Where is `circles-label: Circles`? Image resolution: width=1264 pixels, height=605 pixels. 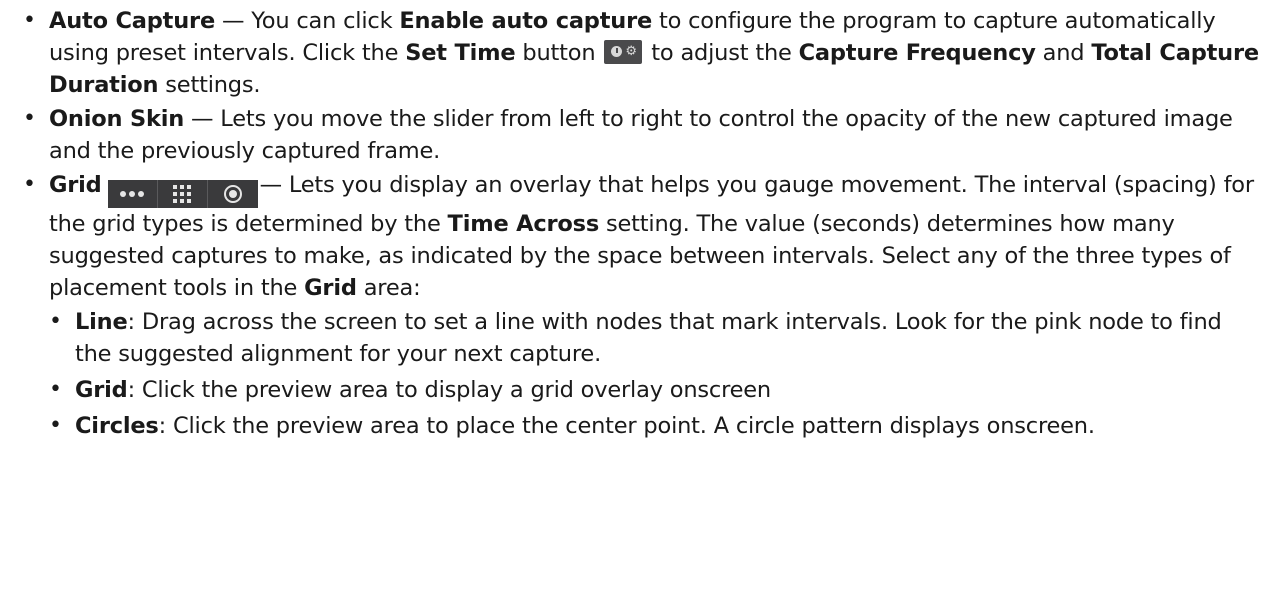
circles-label: Circles is located at coordinates (117, 426).